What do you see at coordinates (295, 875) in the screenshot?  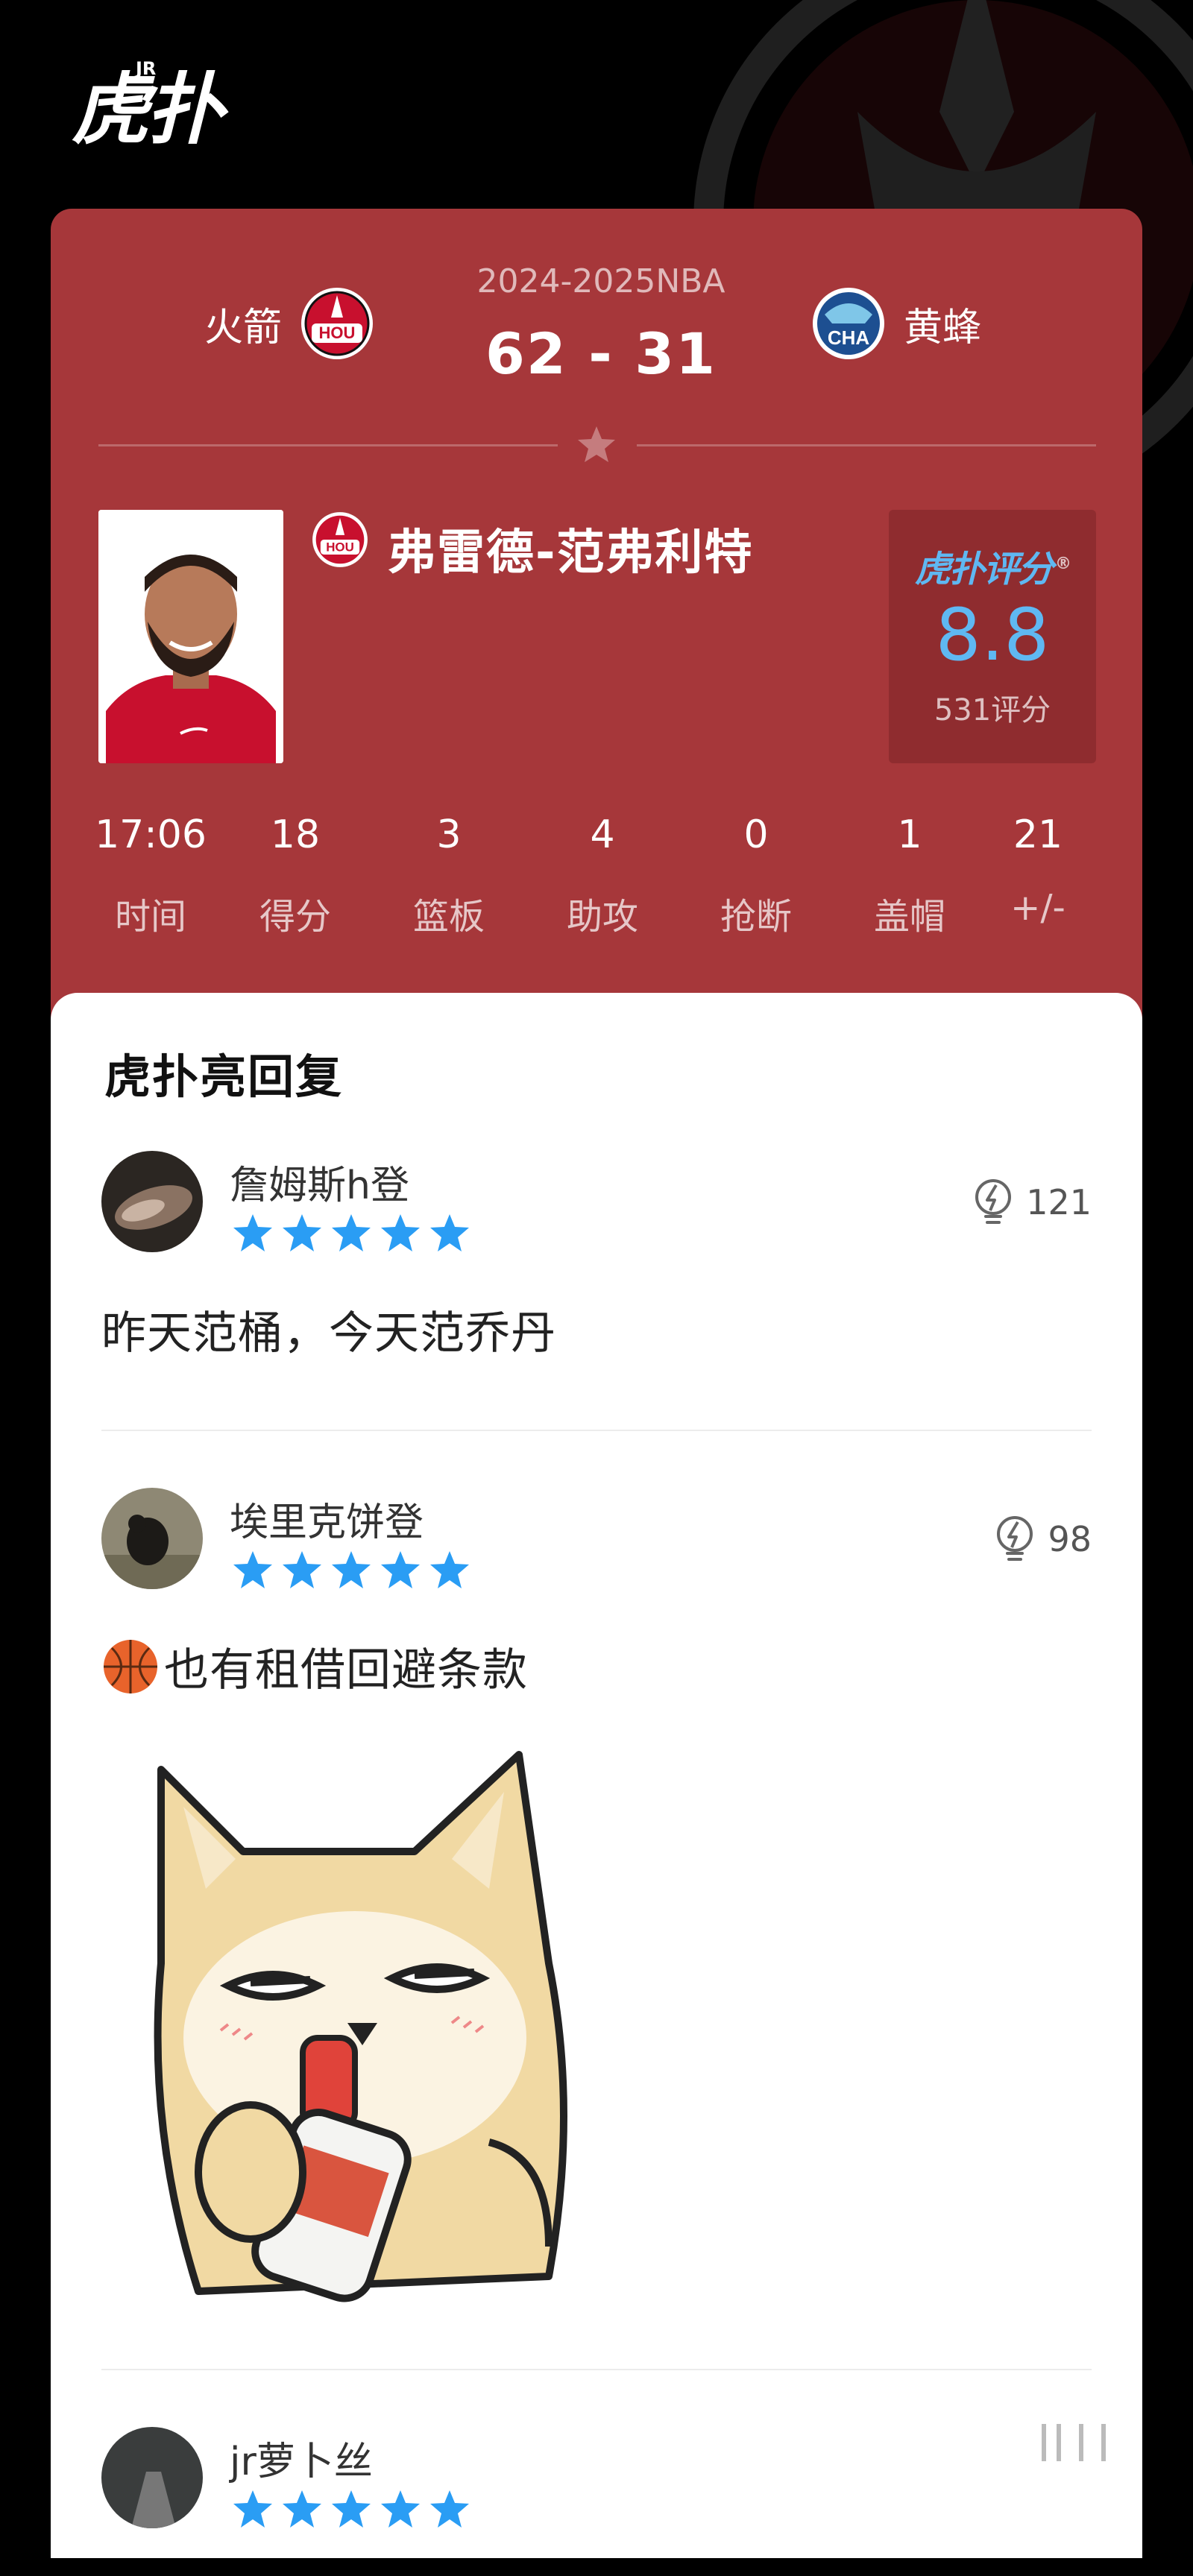 I see `stat-points: 18 得分` at bounding box center [295, 875].